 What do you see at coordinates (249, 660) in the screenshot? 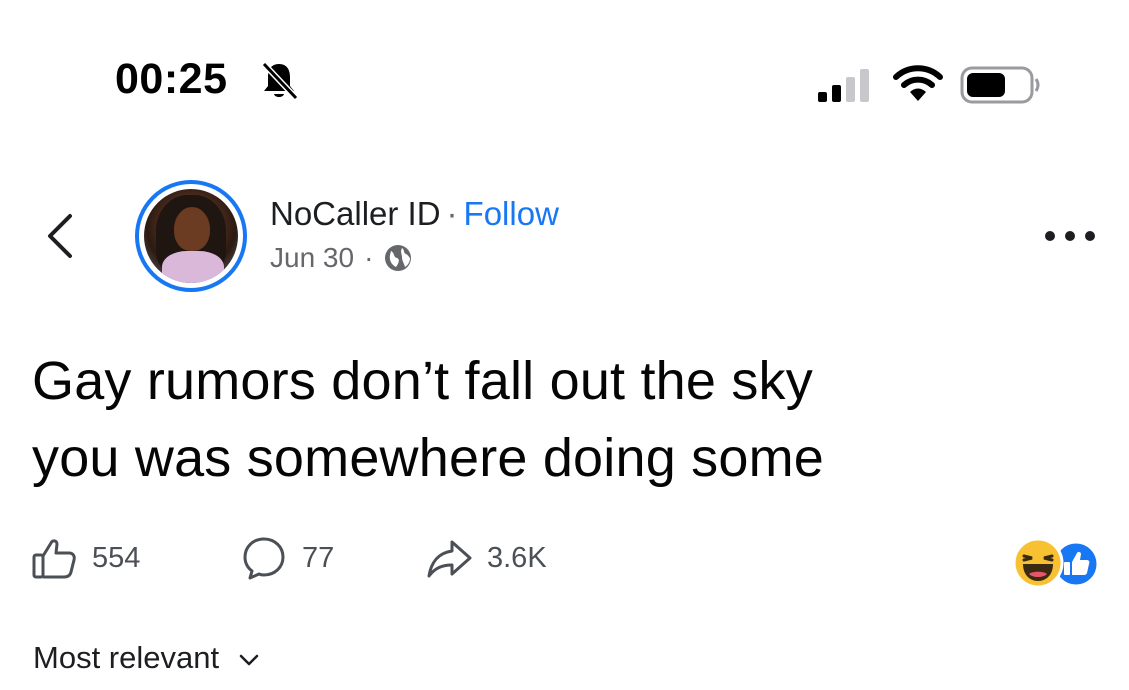
I see `chevron-down-icon` at bounding box center [249, 660].